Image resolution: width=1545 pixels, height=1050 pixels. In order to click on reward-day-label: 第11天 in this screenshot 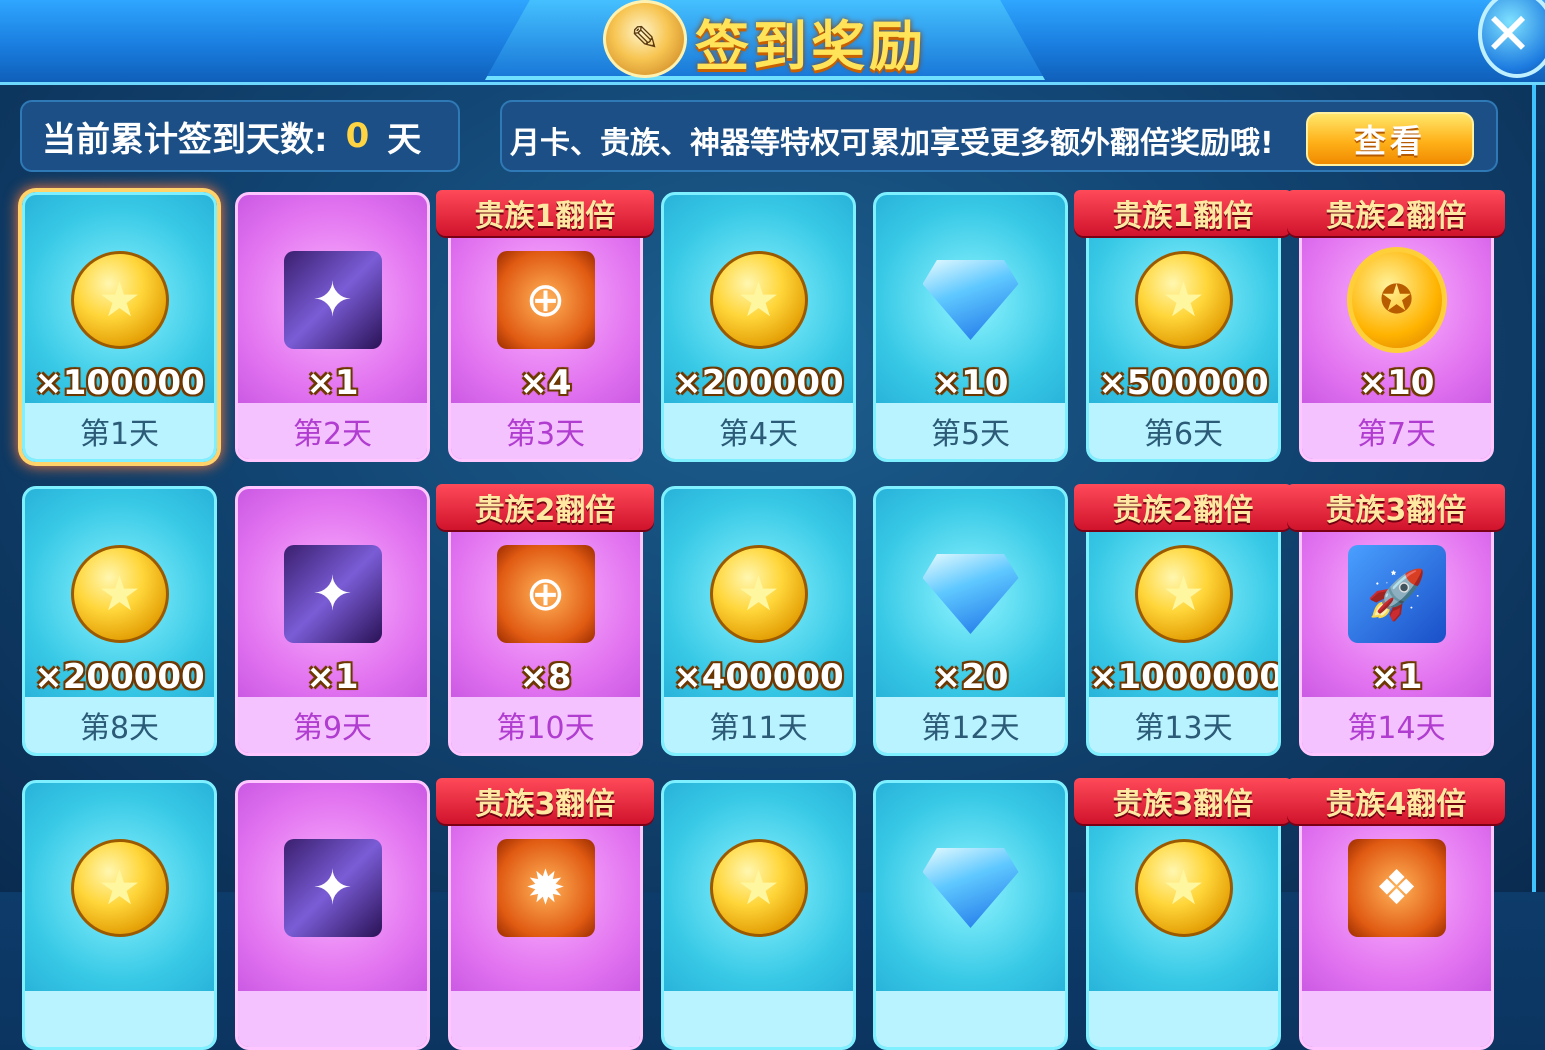, I will do `click(758, 725)`.